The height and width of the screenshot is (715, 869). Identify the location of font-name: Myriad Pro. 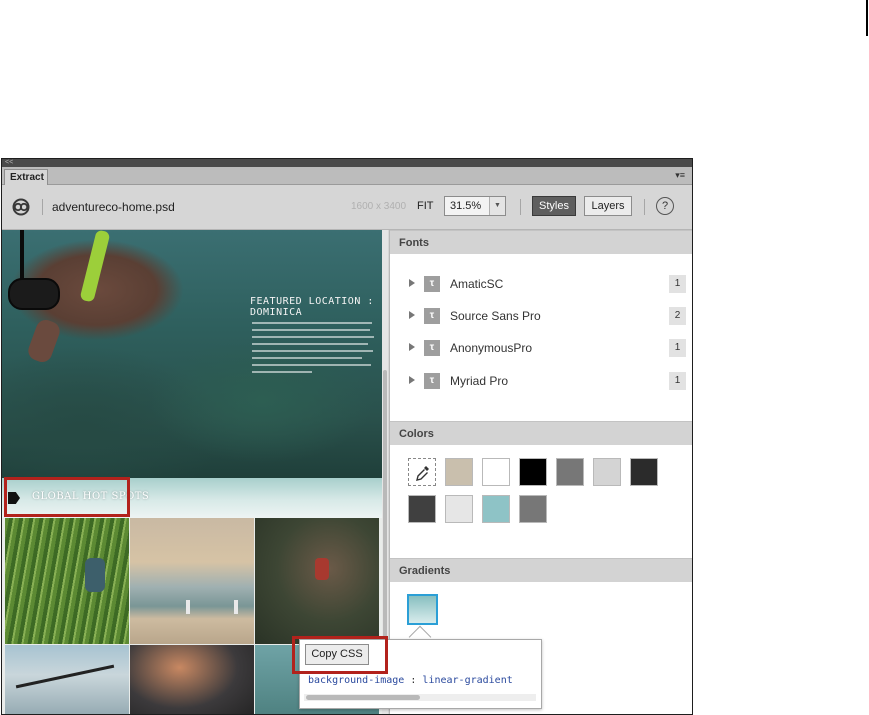
(479, 381).